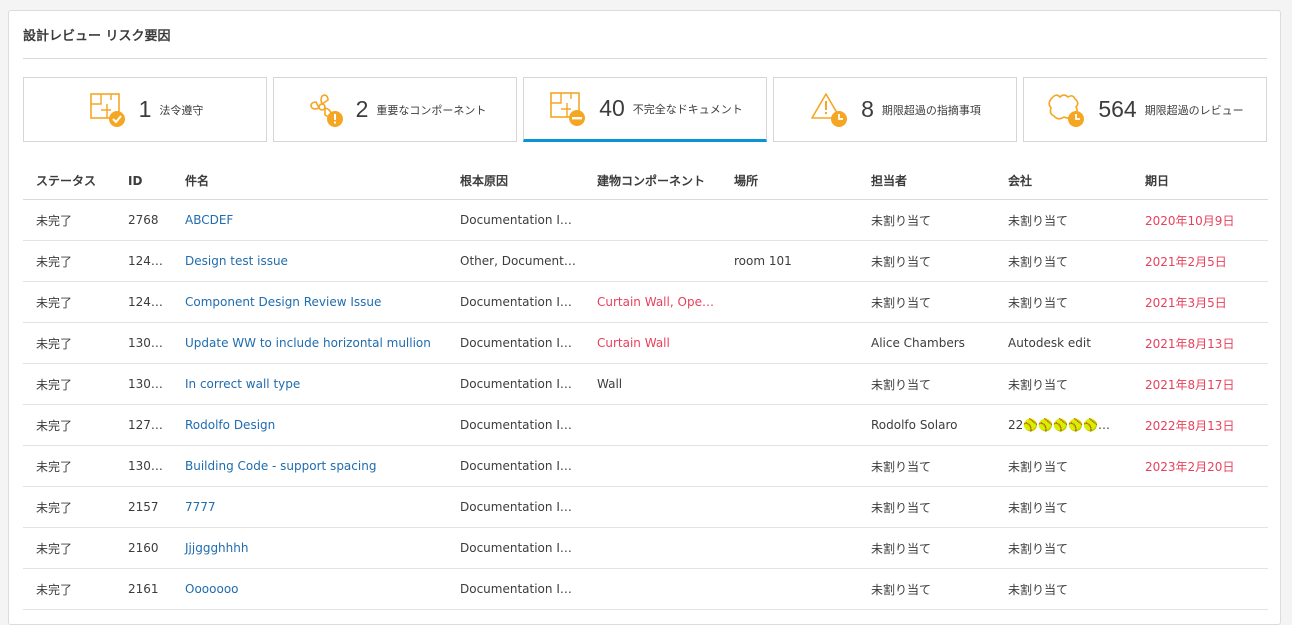 This screenshot has width=1292, height=625. Describe the element at coordinates (200, 507) in the screenshot. I see `title-link-text: 7777` at that location.